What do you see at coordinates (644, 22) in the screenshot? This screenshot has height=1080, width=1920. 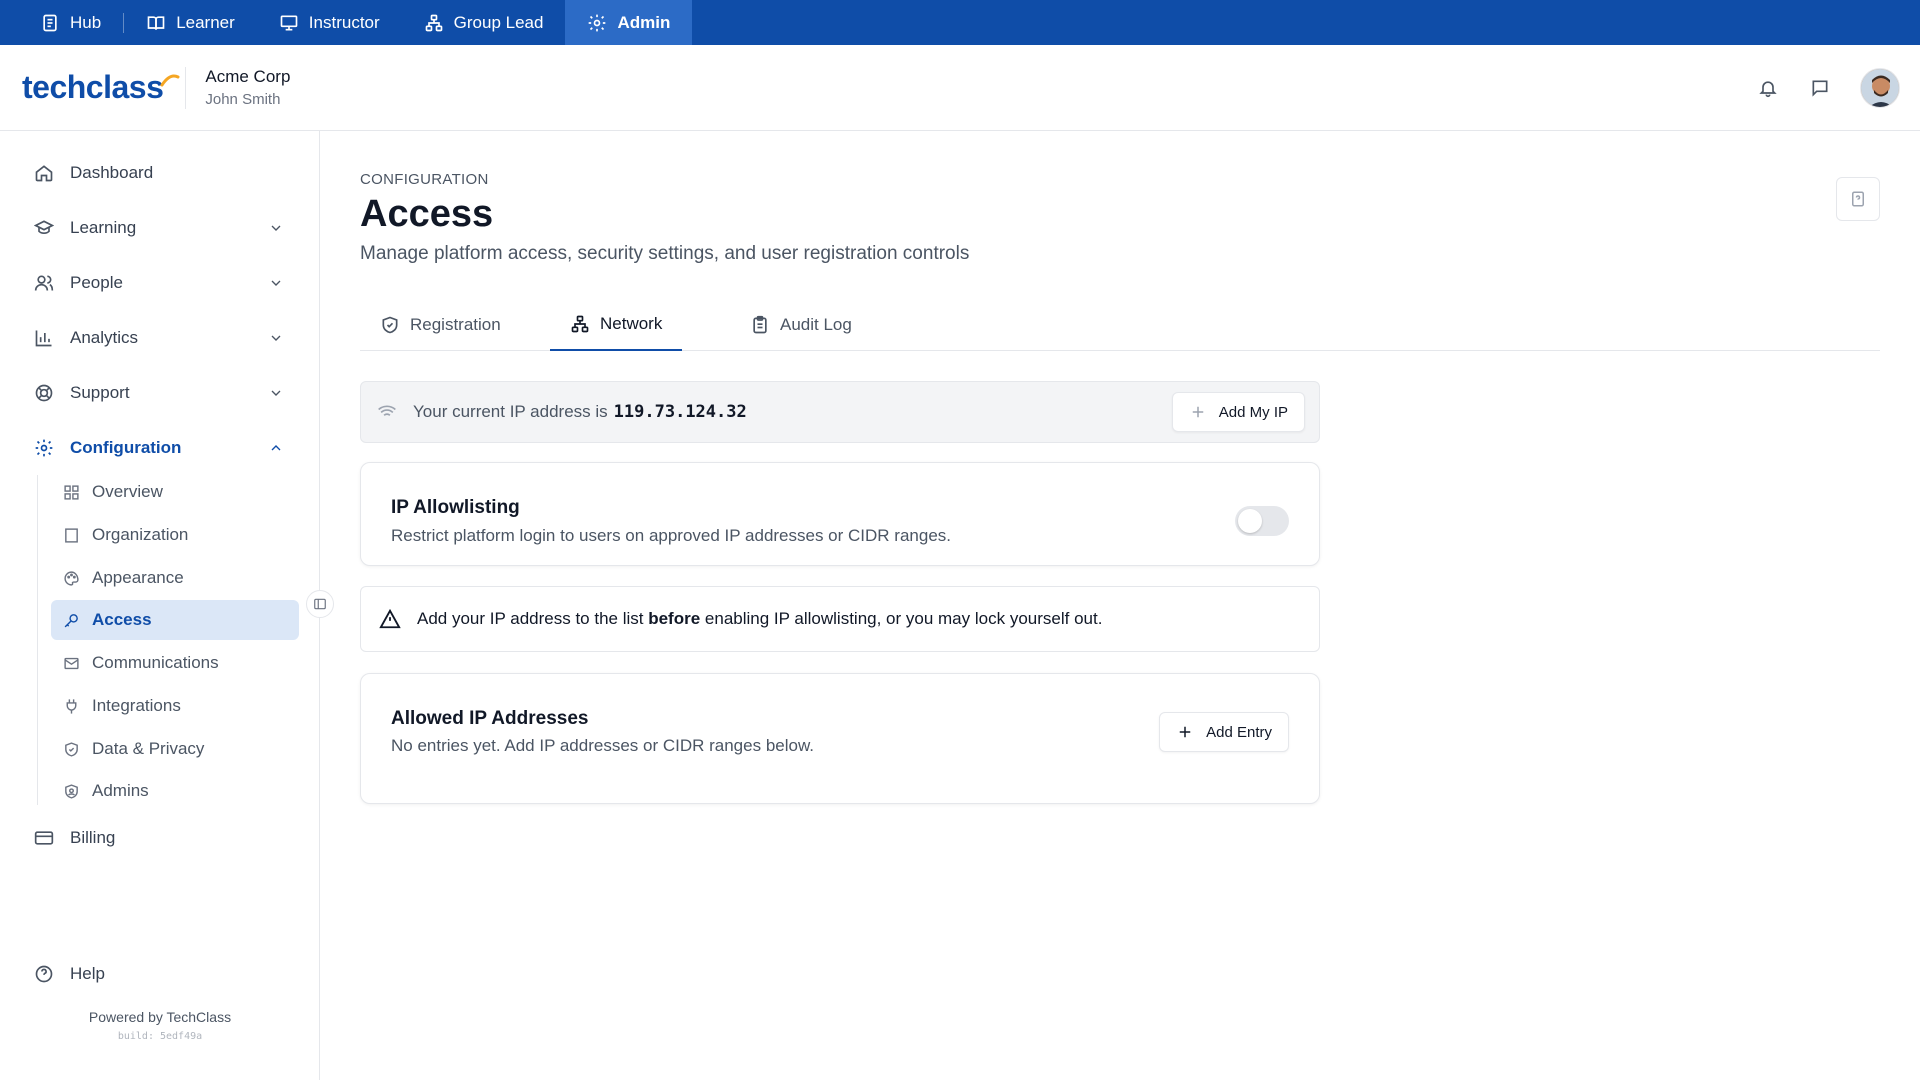 I see `role-tab-label: Admin` at bounding box center [644, 22].